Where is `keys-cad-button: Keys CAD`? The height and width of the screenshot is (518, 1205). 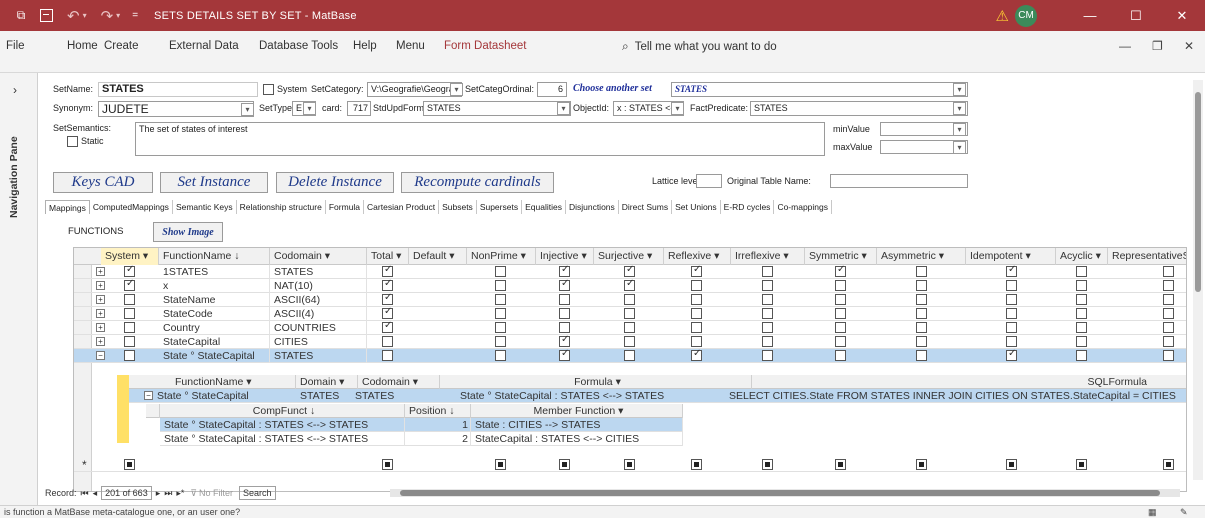 keys-cad-button: Keys CAD is located at coordinates (103, 182).